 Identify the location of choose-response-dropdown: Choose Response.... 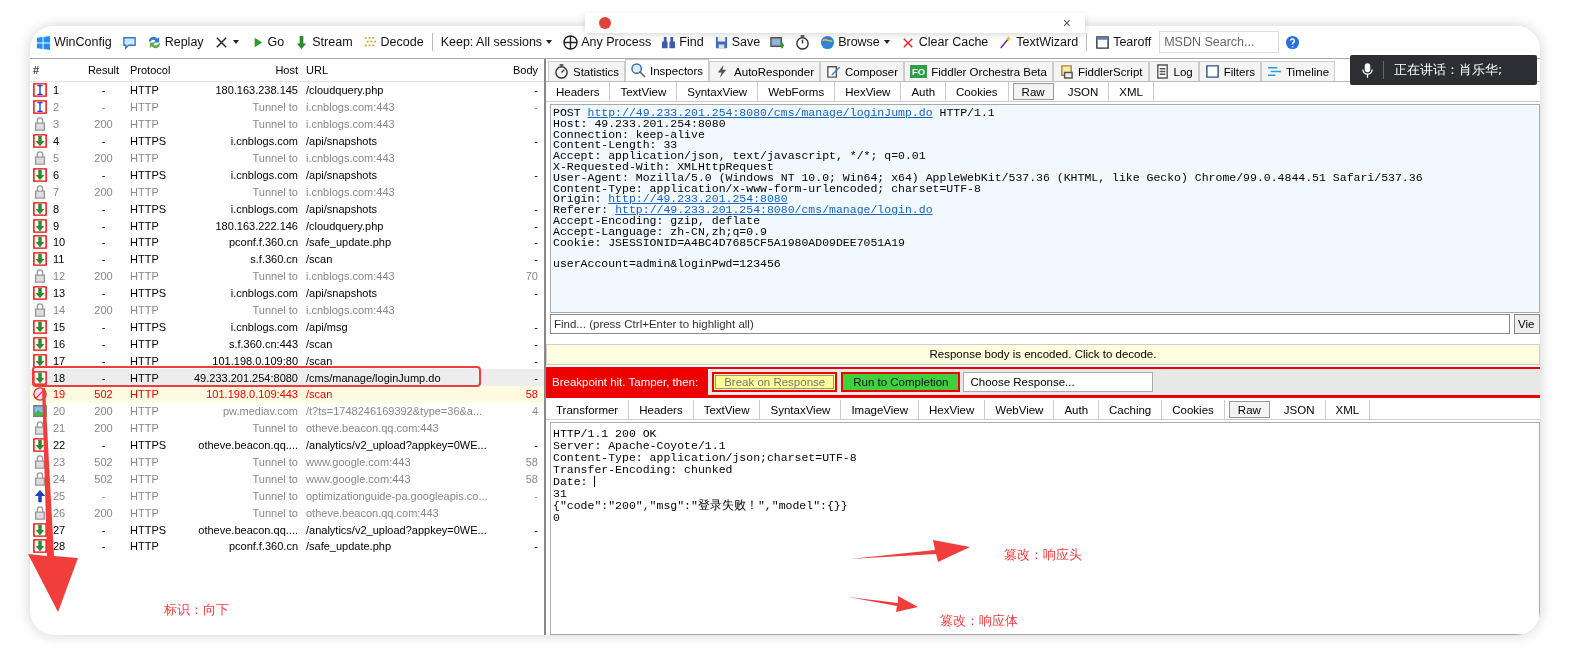
(1058, 382).